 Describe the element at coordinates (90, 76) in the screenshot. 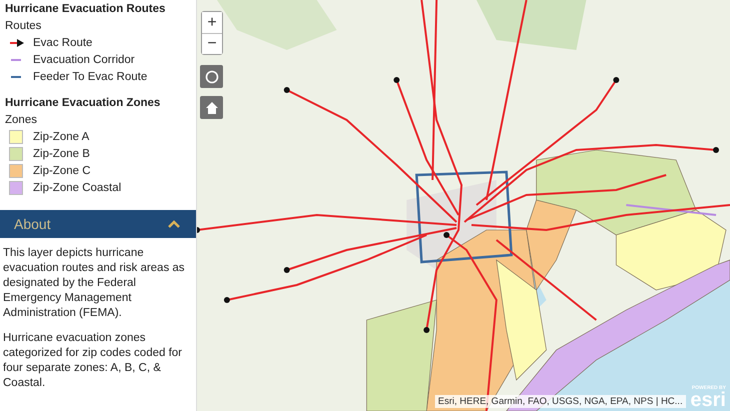

I see `legend-label: Feeder To Evac Route` at that location.